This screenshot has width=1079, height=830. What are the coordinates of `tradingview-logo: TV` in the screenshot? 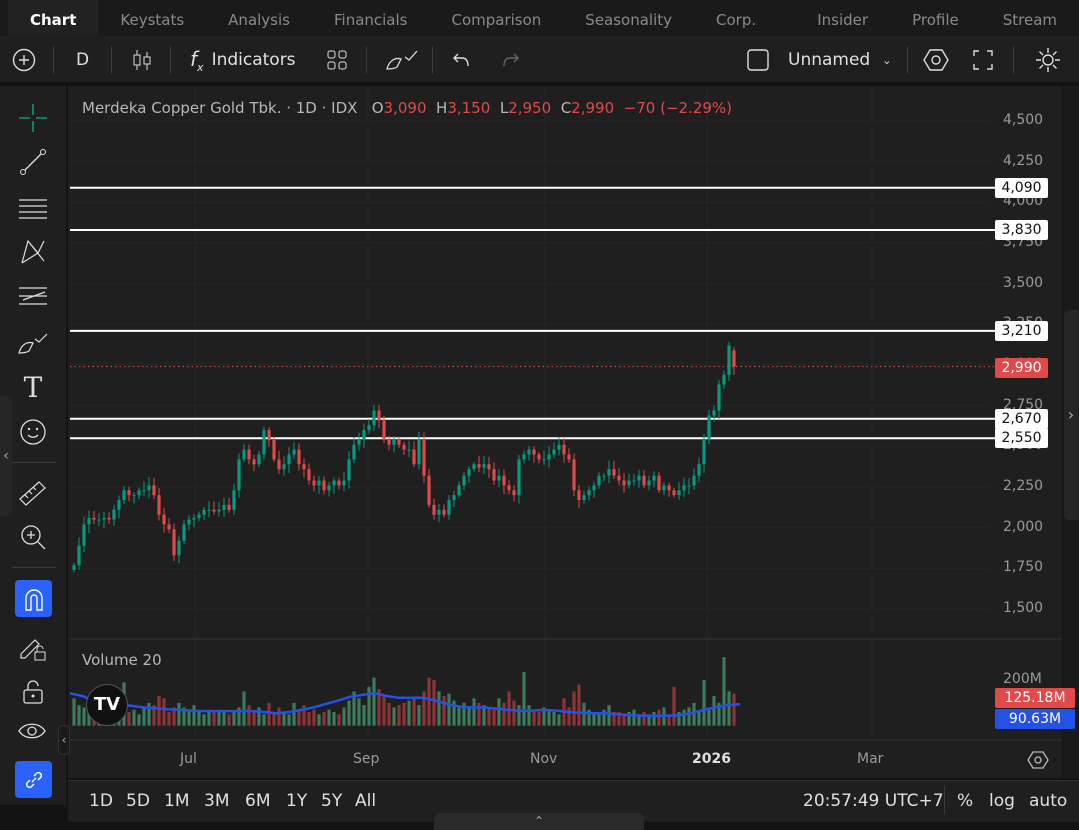 It's located at (107, 705).